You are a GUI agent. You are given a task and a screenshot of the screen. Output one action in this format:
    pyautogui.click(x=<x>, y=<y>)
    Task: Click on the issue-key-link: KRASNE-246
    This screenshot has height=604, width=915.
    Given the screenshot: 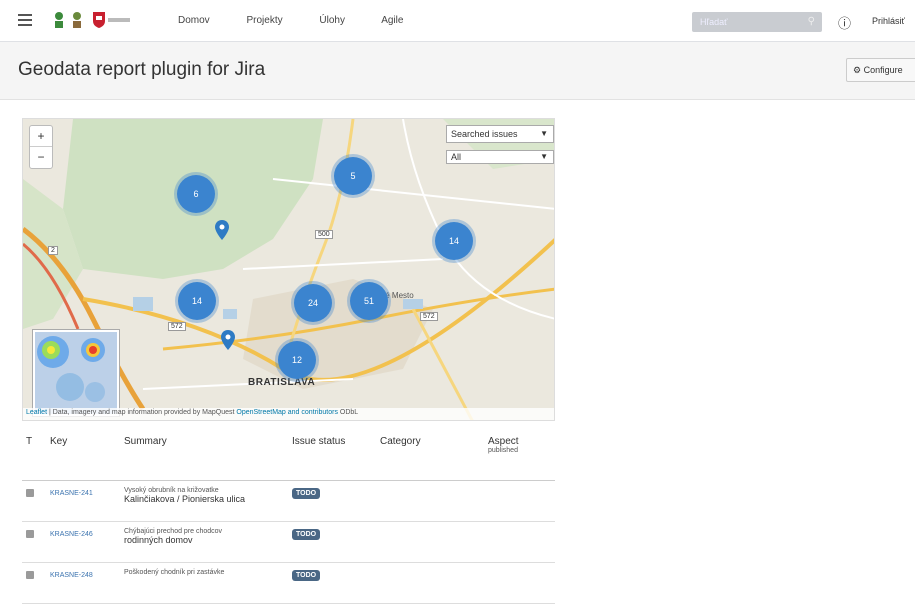 What is the action you would take?
    pyautogui.click(x=71, y=534)
    